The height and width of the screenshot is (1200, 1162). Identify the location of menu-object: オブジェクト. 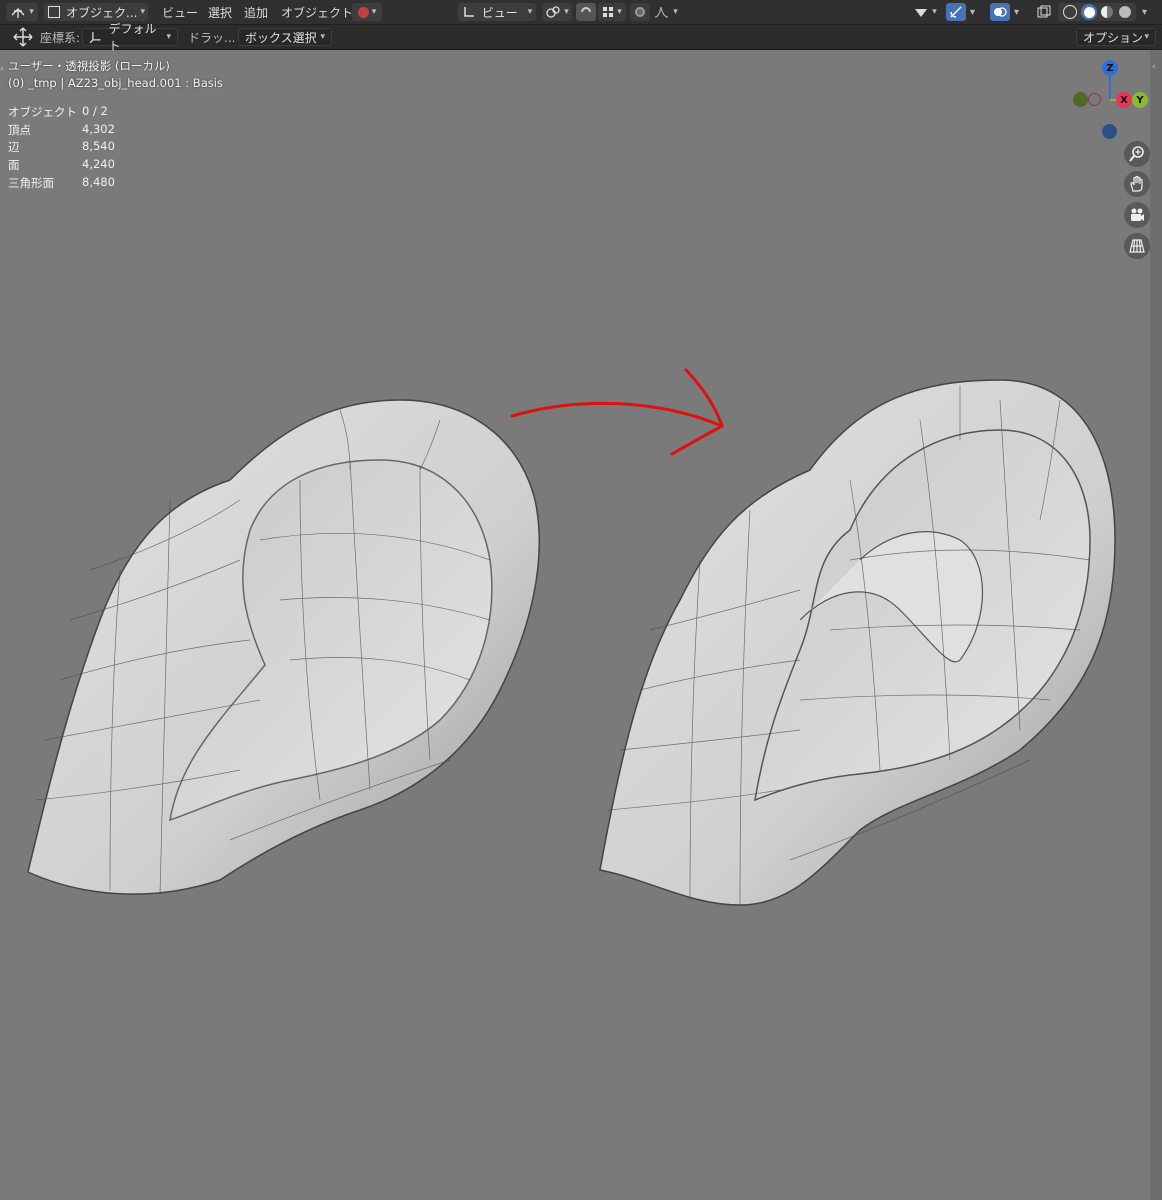
(317, 12).